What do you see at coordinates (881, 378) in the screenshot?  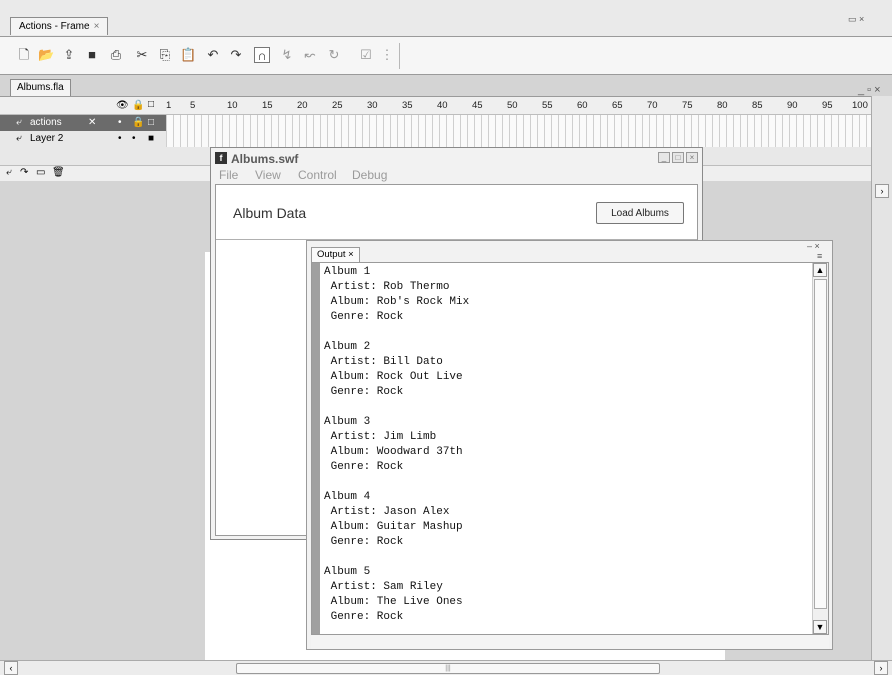 I see `right-scroll-strip: ›` at bounding box center [881, 378].